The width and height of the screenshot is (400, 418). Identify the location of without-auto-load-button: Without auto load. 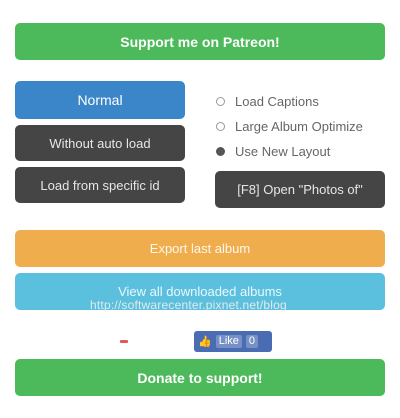
(100, 143).